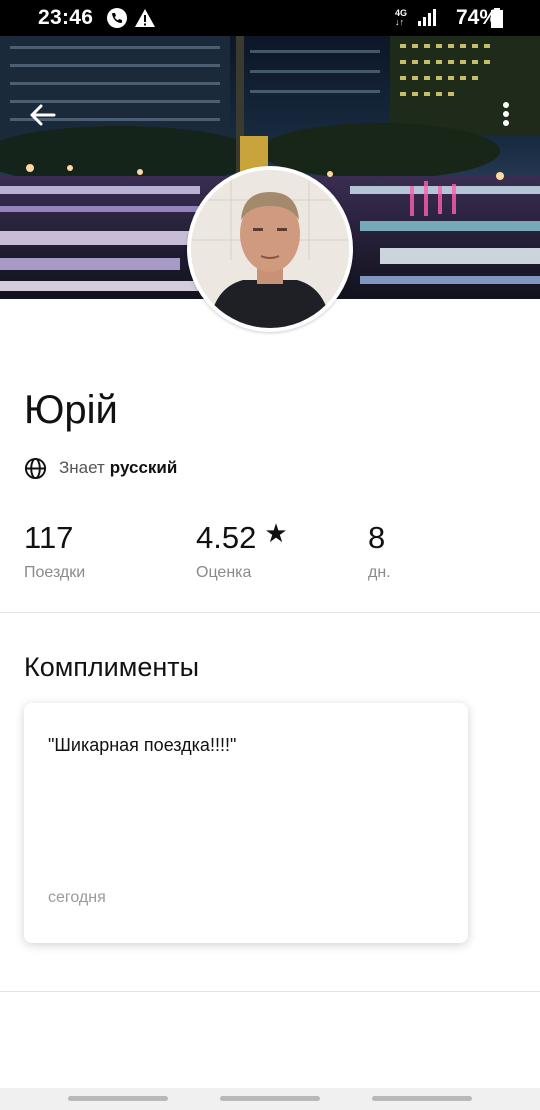 The image size is (540, 1110). Describe the element at coordinates (71, 410) in the screenshot. I see `profile-name: Юрій` at that location.